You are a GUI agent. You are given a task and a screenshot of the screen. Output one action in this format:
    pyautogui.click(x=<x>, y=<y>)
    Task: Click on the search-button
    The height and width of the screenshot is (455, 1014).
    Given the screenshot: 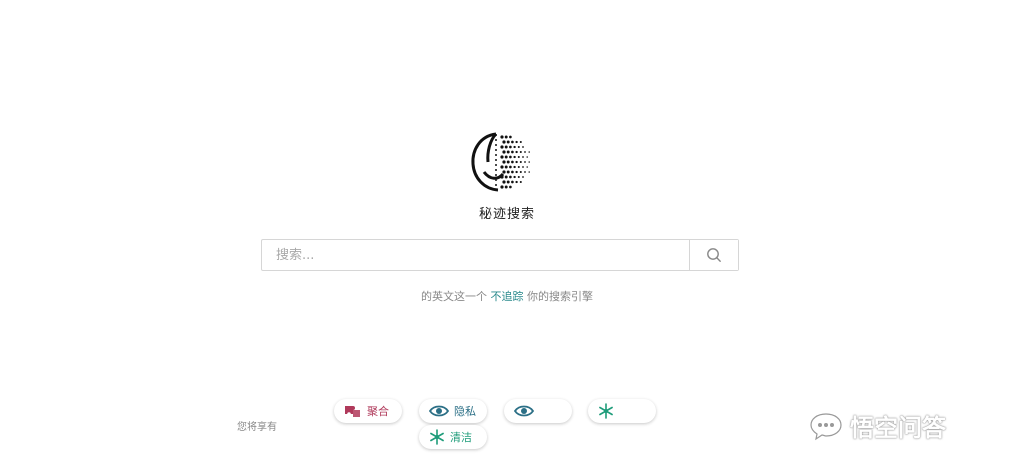 What is the action you would take?
    pyautogui.click(x=713, y=255)
    